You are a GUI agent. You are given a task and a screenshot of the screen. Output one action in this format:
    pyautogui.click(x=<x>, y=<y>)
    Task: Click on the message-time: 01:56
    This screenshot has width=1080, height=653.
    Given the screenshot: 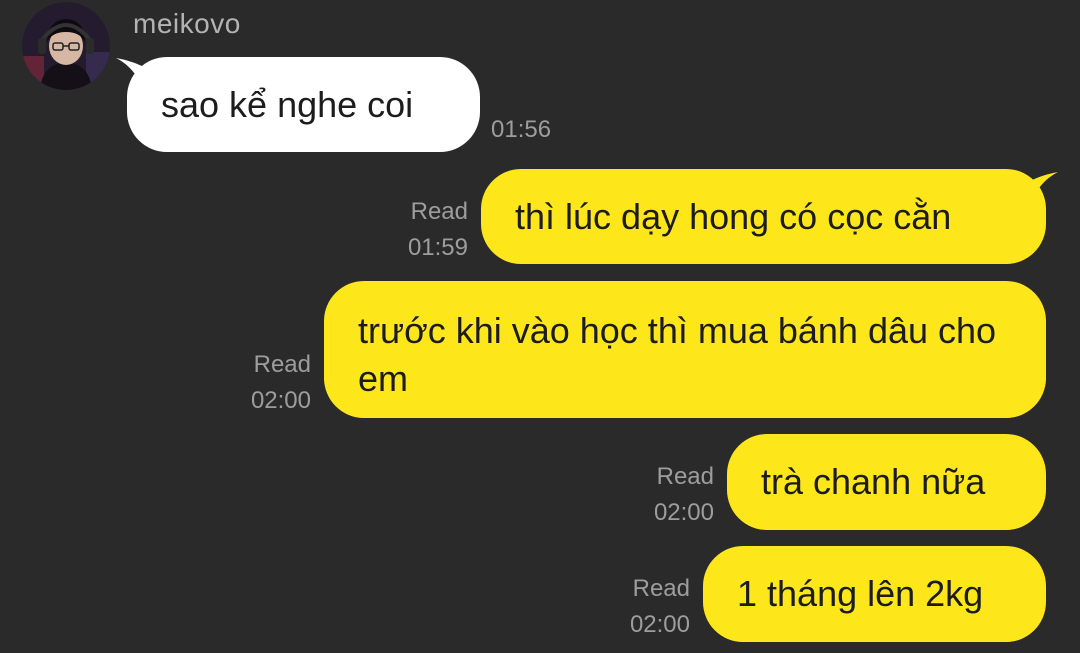 What is the action you would take?
    pyautogui.click(x=521, y=129)
    